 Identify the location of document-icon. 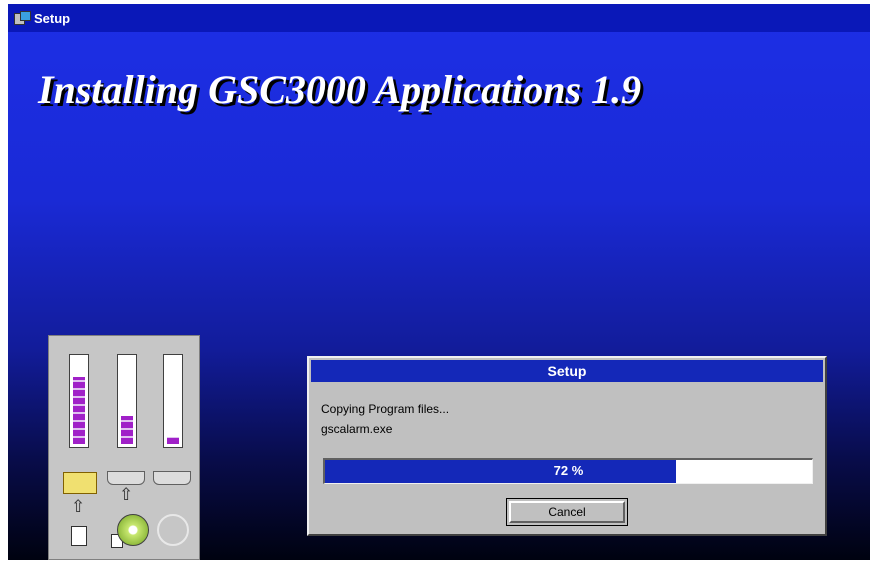
(79, 536).